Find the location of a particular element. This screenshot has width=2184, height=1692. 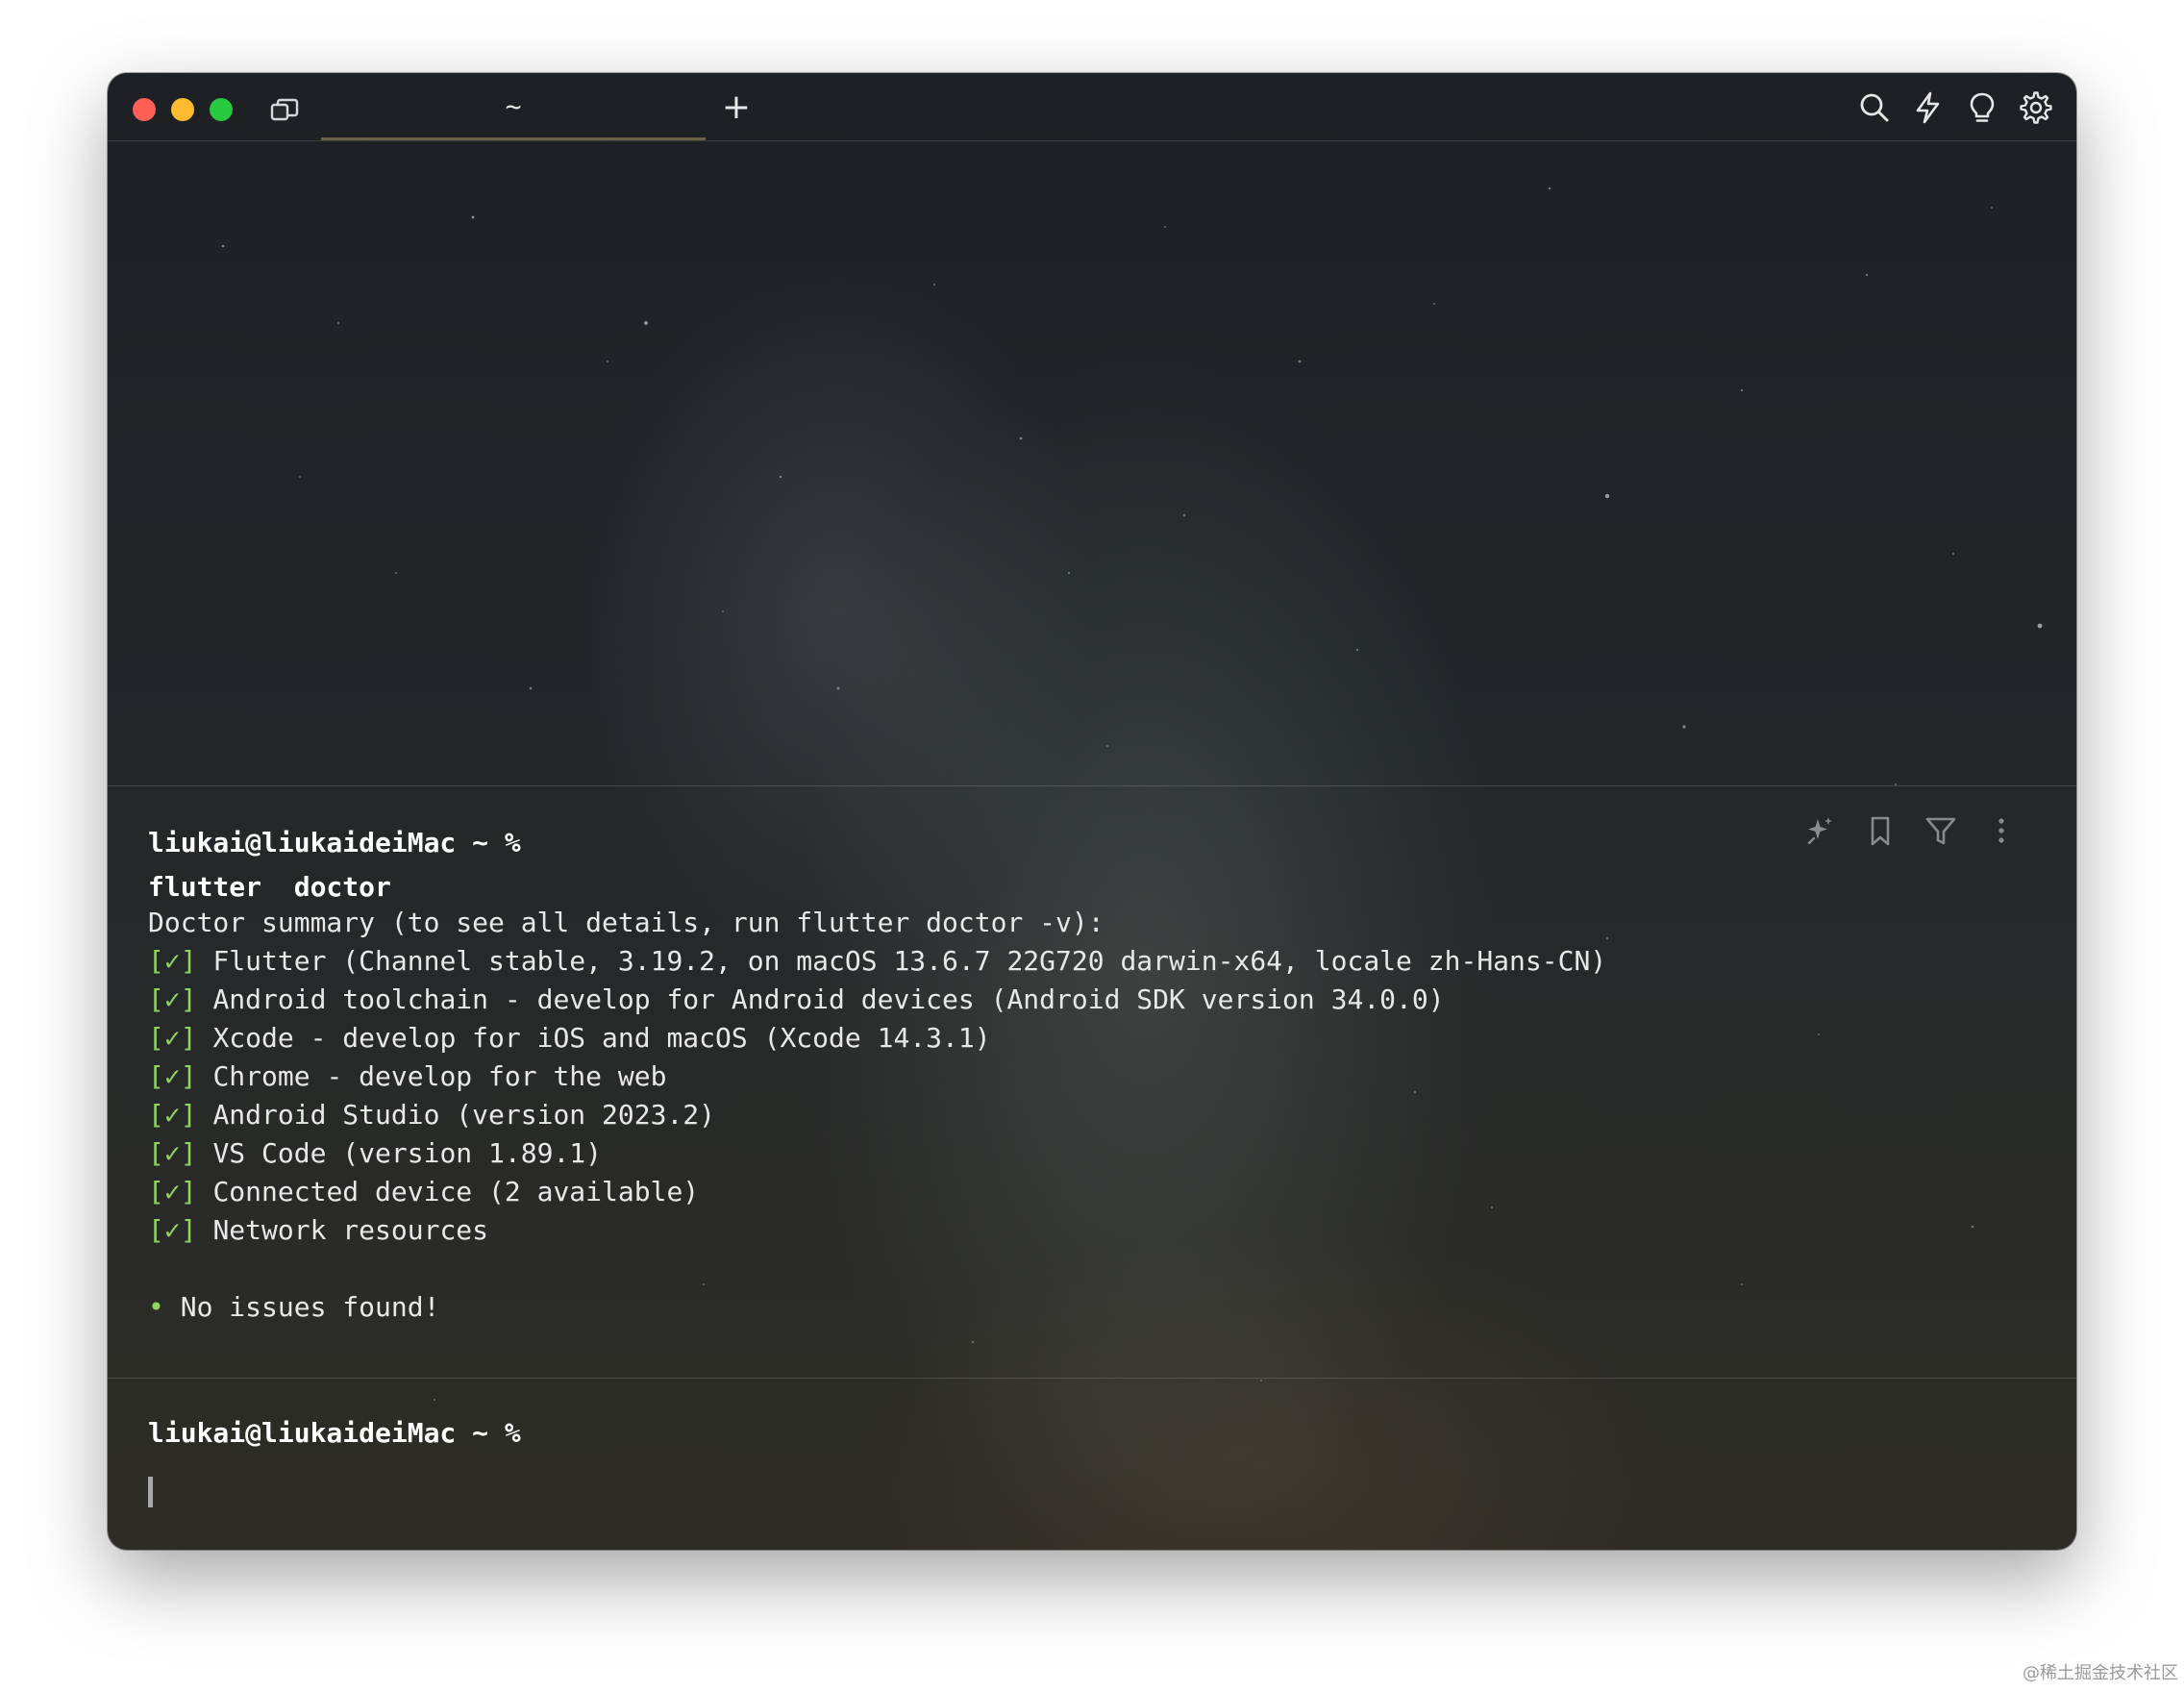

check-text: Connected device (2 available) is located at coordinates (456, 1191).